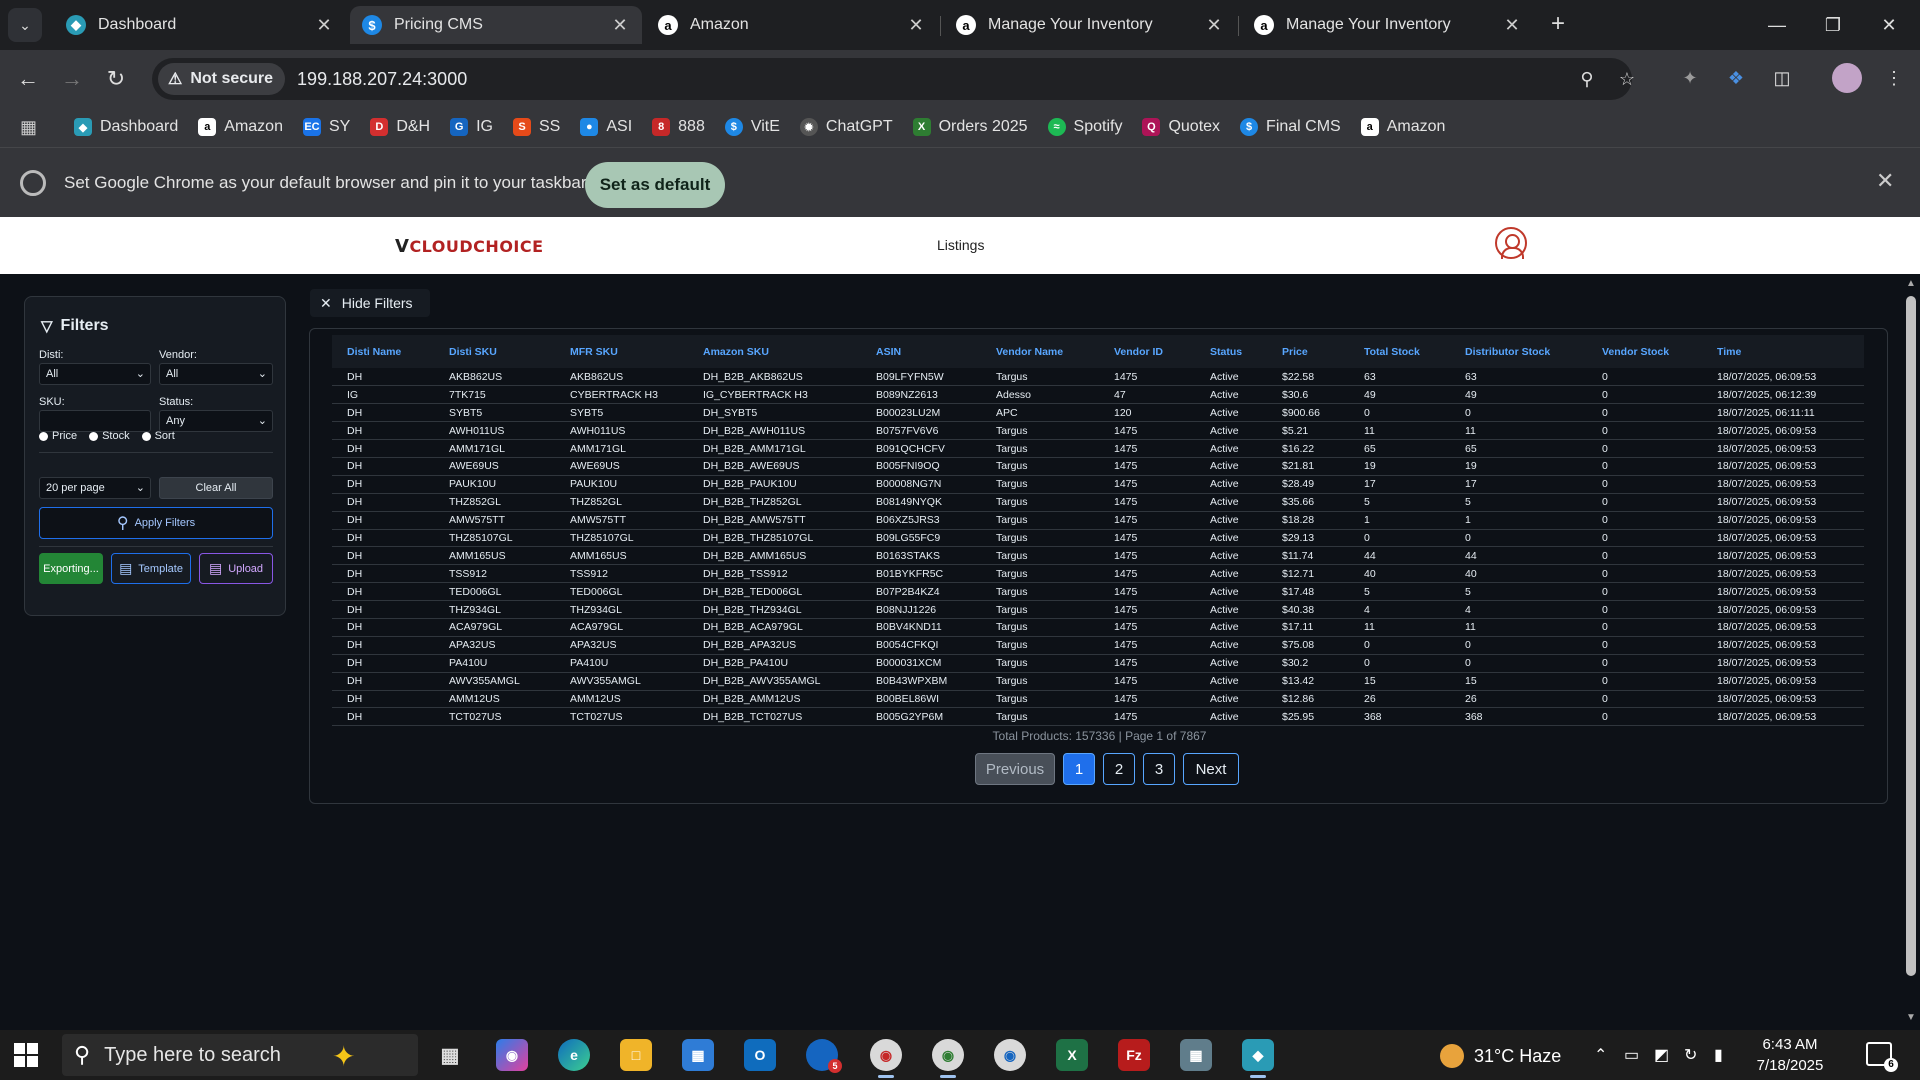 The height and width of the screenshot is (1080, 1920). What do you see at coordinates (536, 127) in the screenshot?
I see `bookmark-ss: S SS` at bounding box center [536, 127].